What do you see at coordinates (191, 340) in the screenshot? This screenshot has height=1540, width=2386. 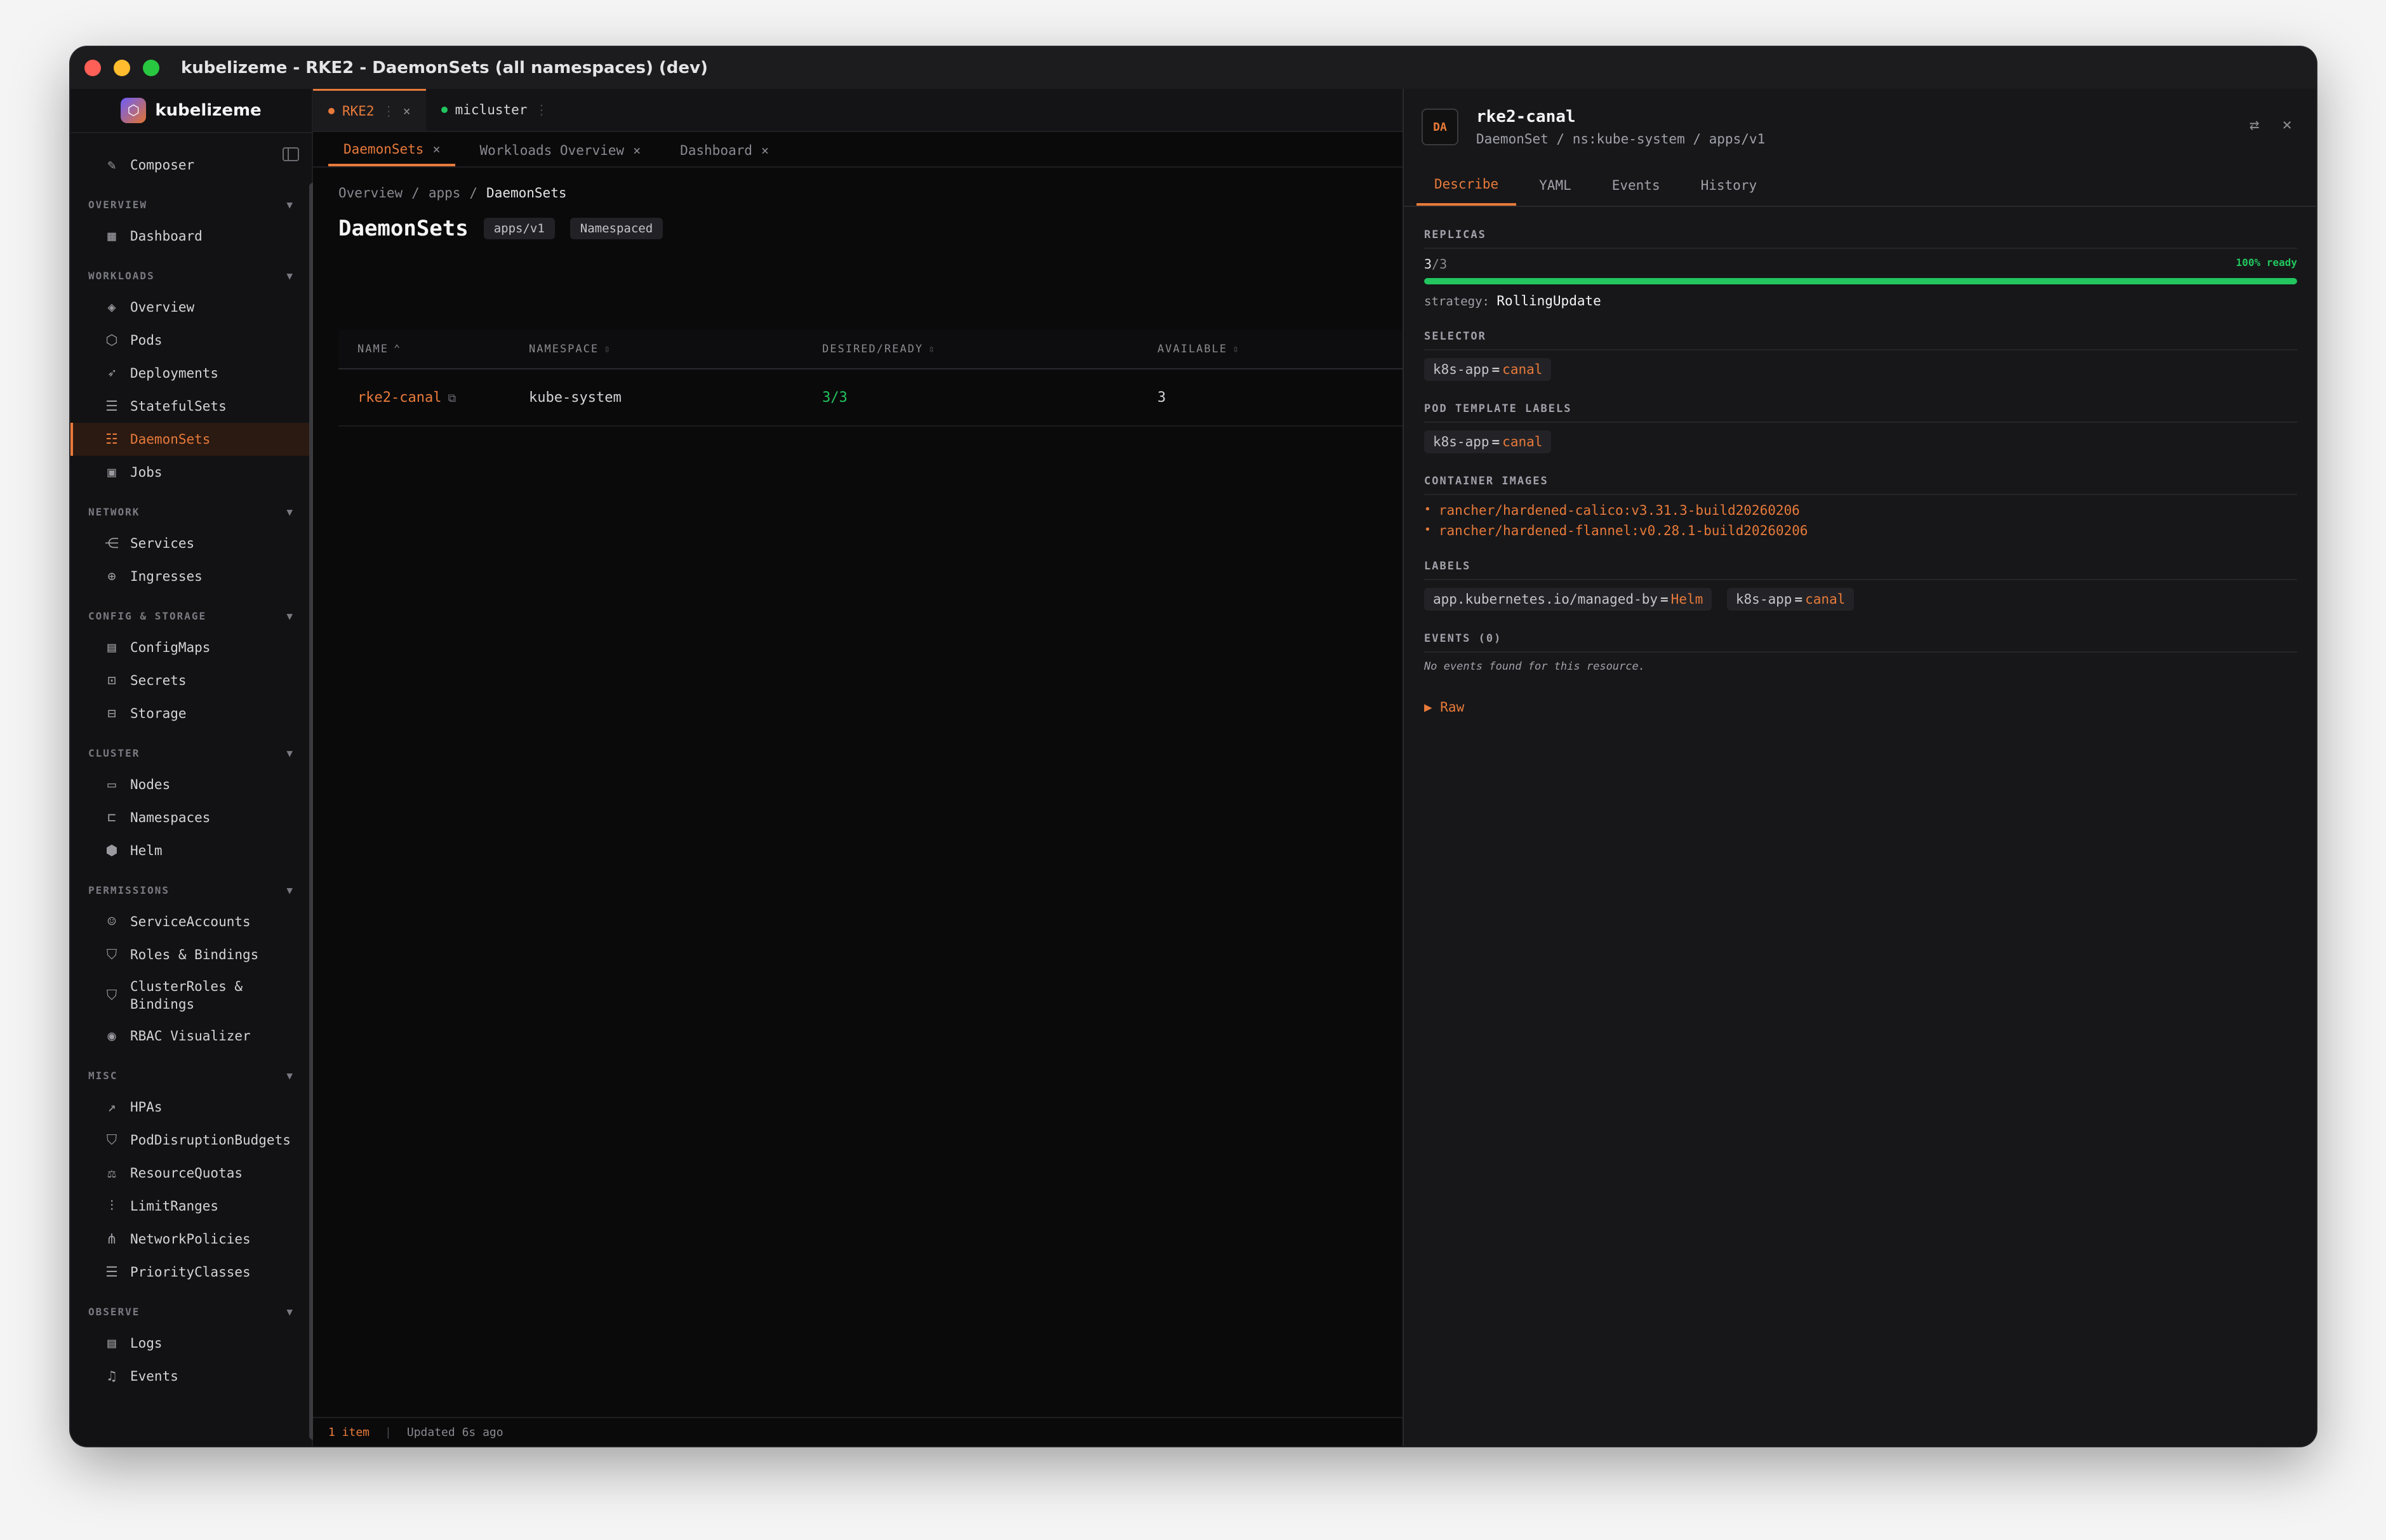 I see `sidebar-item-pods: ⬡ Pods` at bounding box center [191, 340].